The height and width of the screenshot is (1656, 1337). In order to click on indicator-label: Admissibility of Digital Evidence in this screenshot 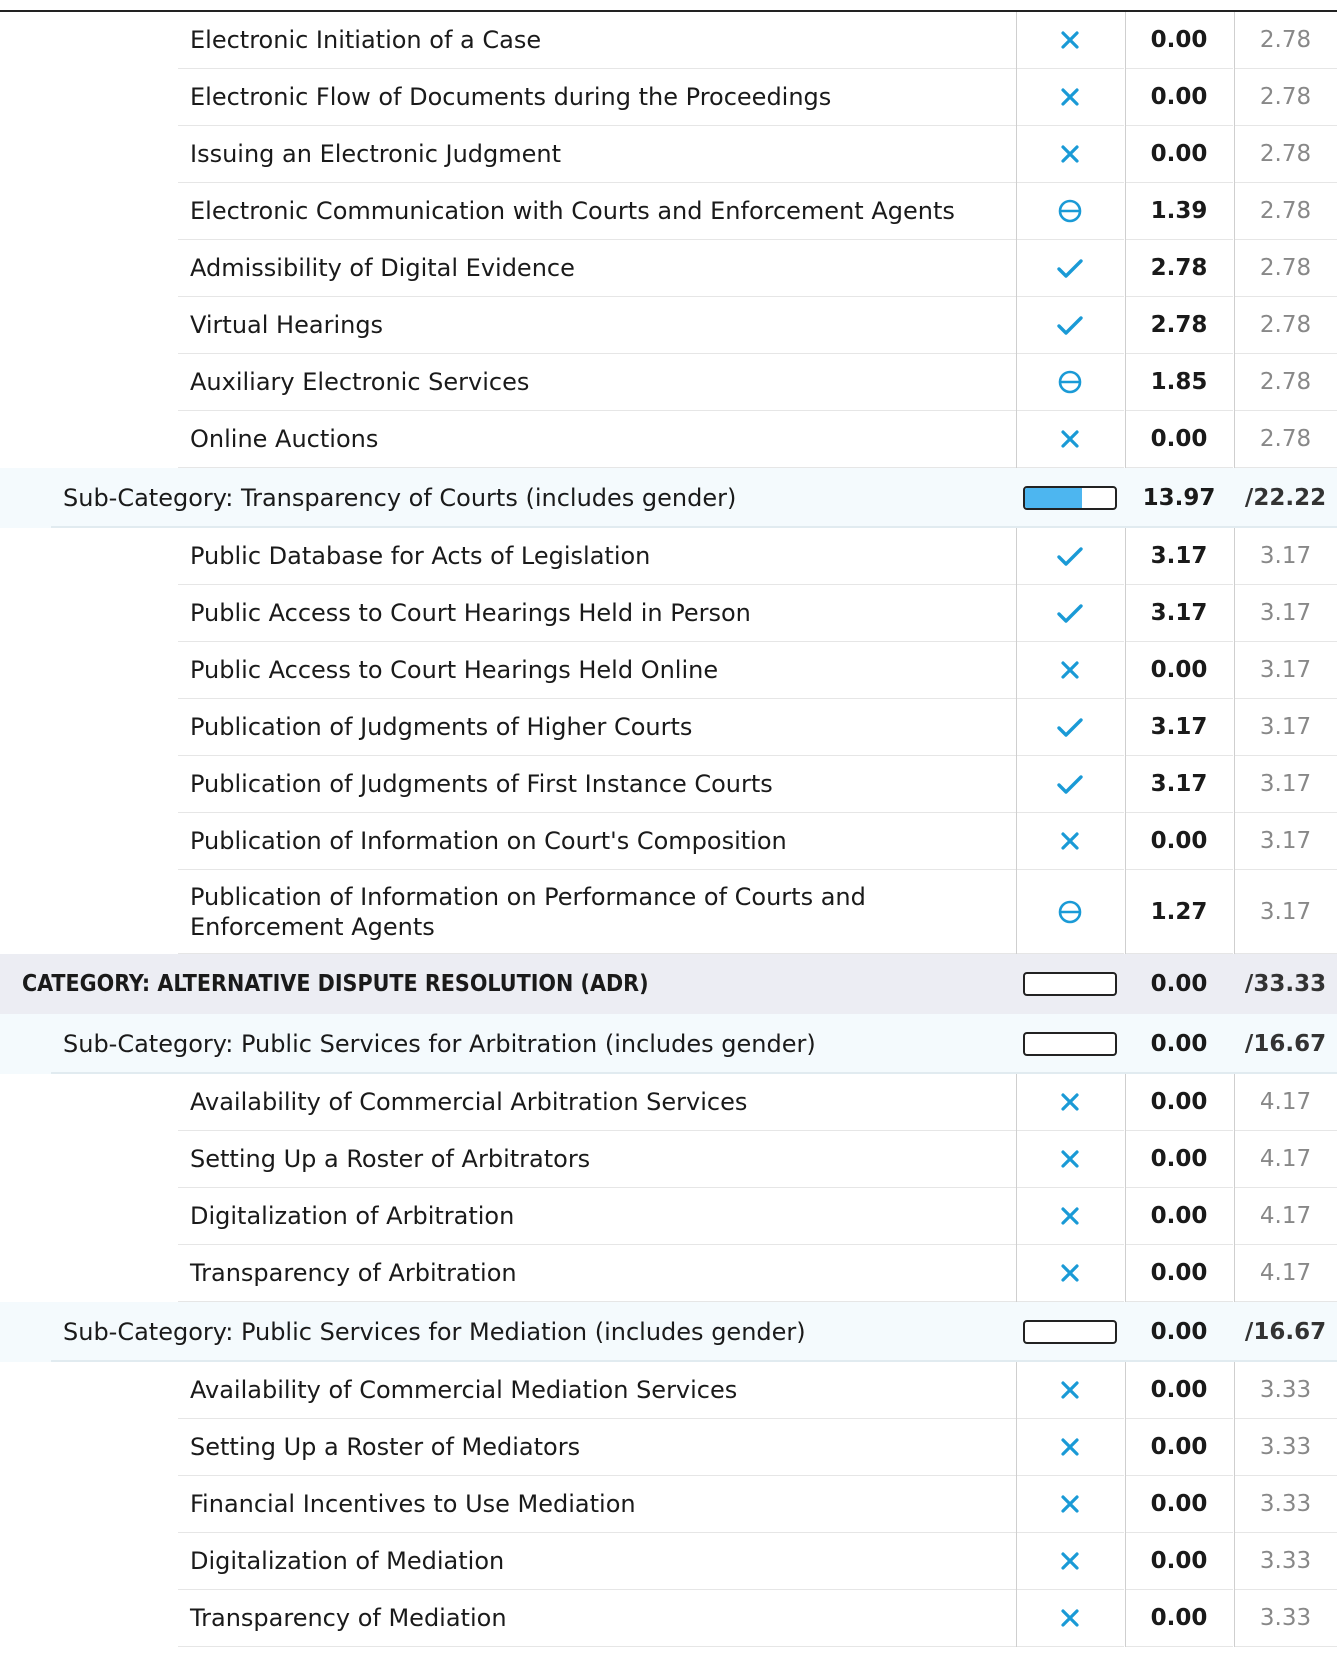, I will do `click(382, 268)`.